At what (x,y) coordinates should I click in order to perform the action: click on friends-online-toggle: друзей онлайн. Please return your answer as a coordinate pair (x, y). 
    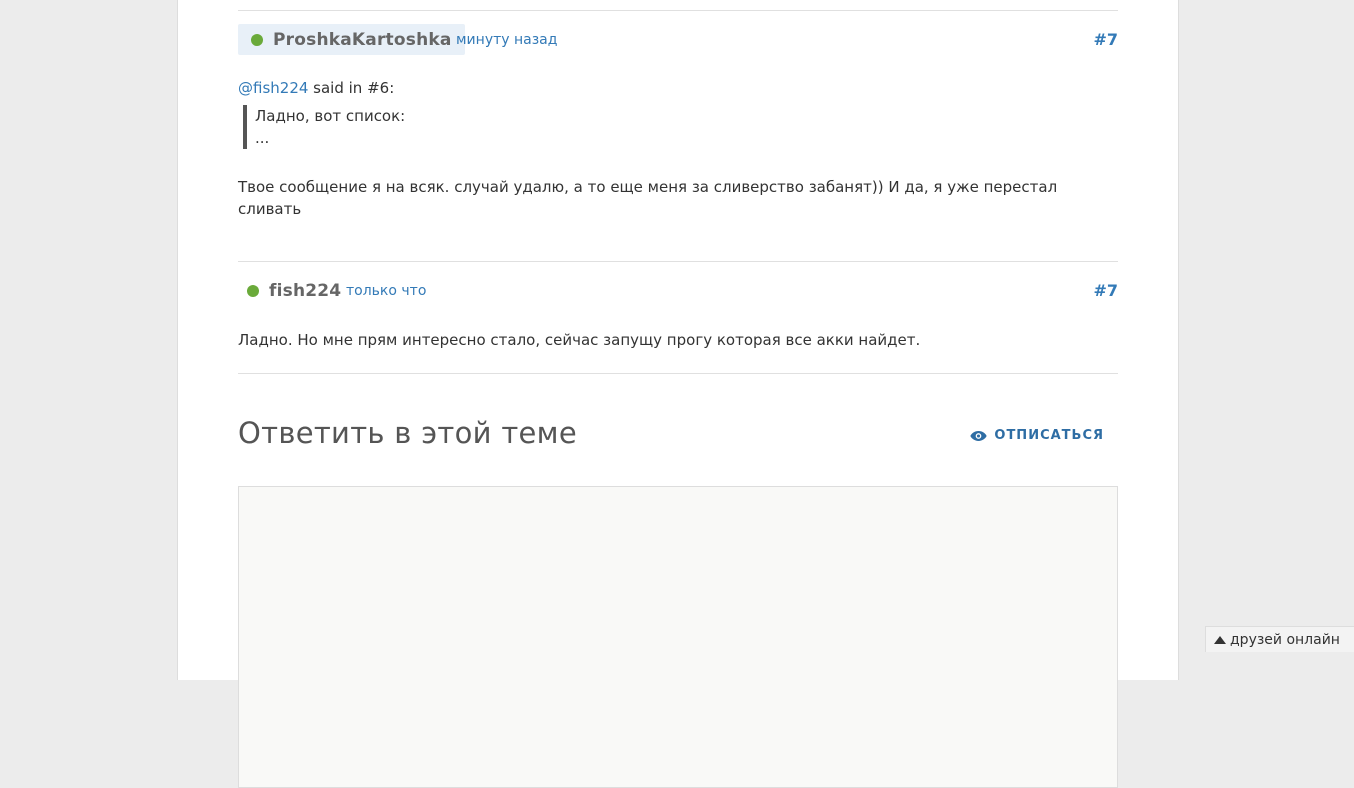
    Looking at the image, I should click on (1279, 639).